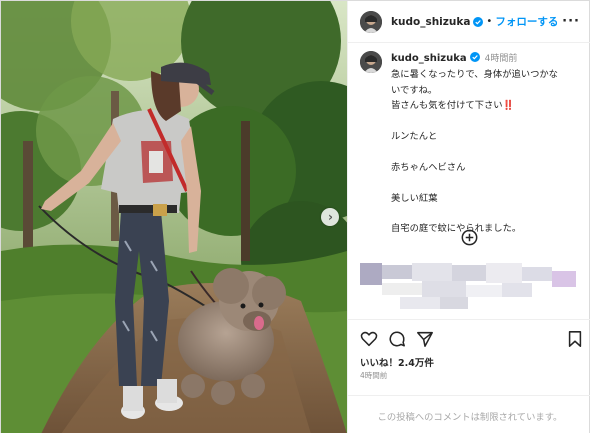  I want to click on like-count: いいね！2.4万件, so click(397, 362).